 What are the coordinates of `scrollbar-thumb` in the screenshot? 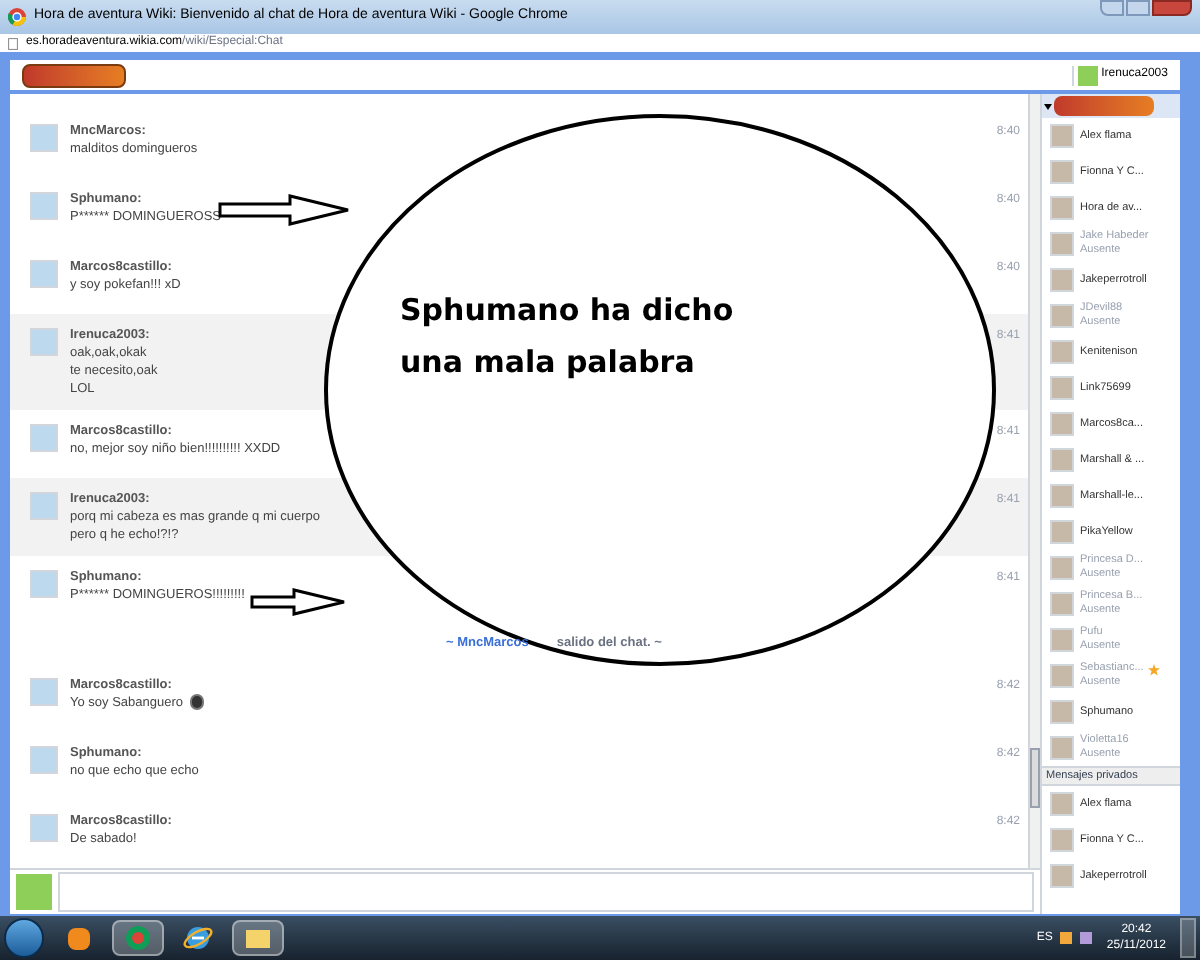 It's located at (1035, 777).